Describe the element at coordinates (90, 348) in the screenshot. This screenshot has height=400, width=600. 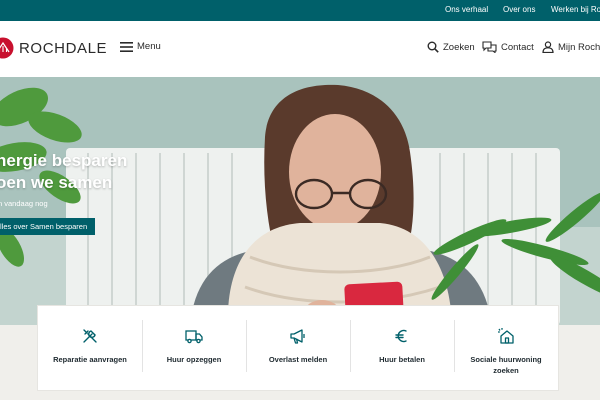
I see `tile-reparatie: Reparatie aanvragen` at that location.